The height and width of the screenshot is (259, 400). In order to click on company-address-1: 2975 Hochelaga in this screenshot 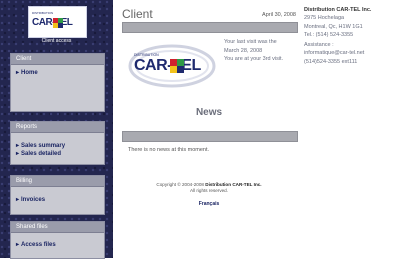, I will do `click(324, 18)`.